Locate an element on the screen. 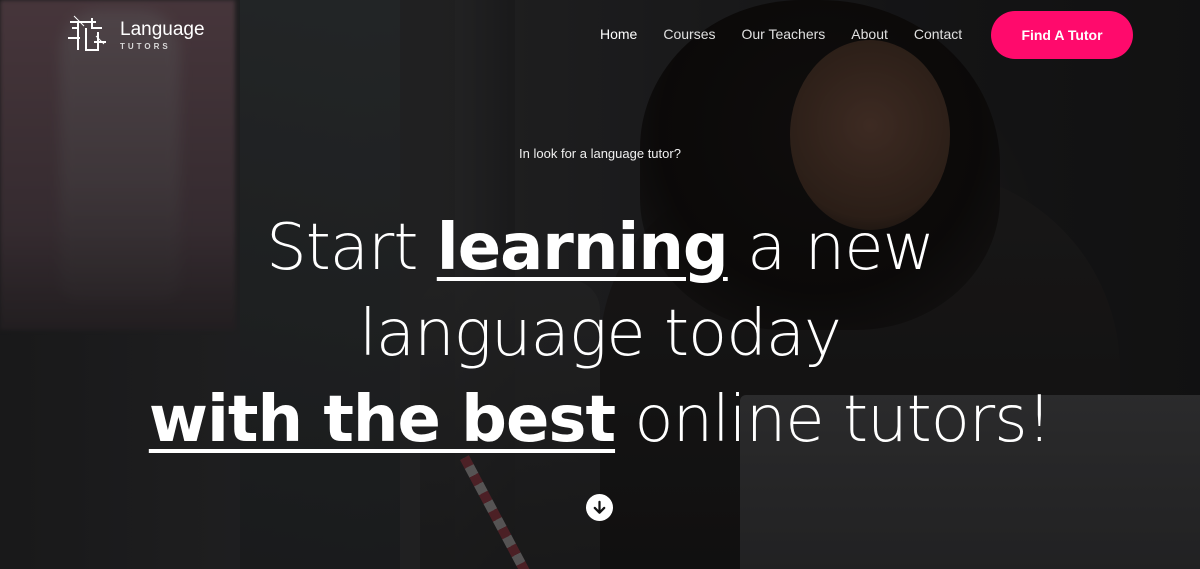 The width and height of the screenshot is (1200, 569). headline-line-1-post: a new is located at coordinates (831, 248).